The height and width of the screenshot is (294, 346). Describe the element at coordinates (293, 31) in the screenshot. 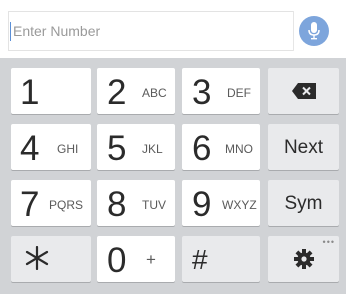

I see `input-divider` at that location.